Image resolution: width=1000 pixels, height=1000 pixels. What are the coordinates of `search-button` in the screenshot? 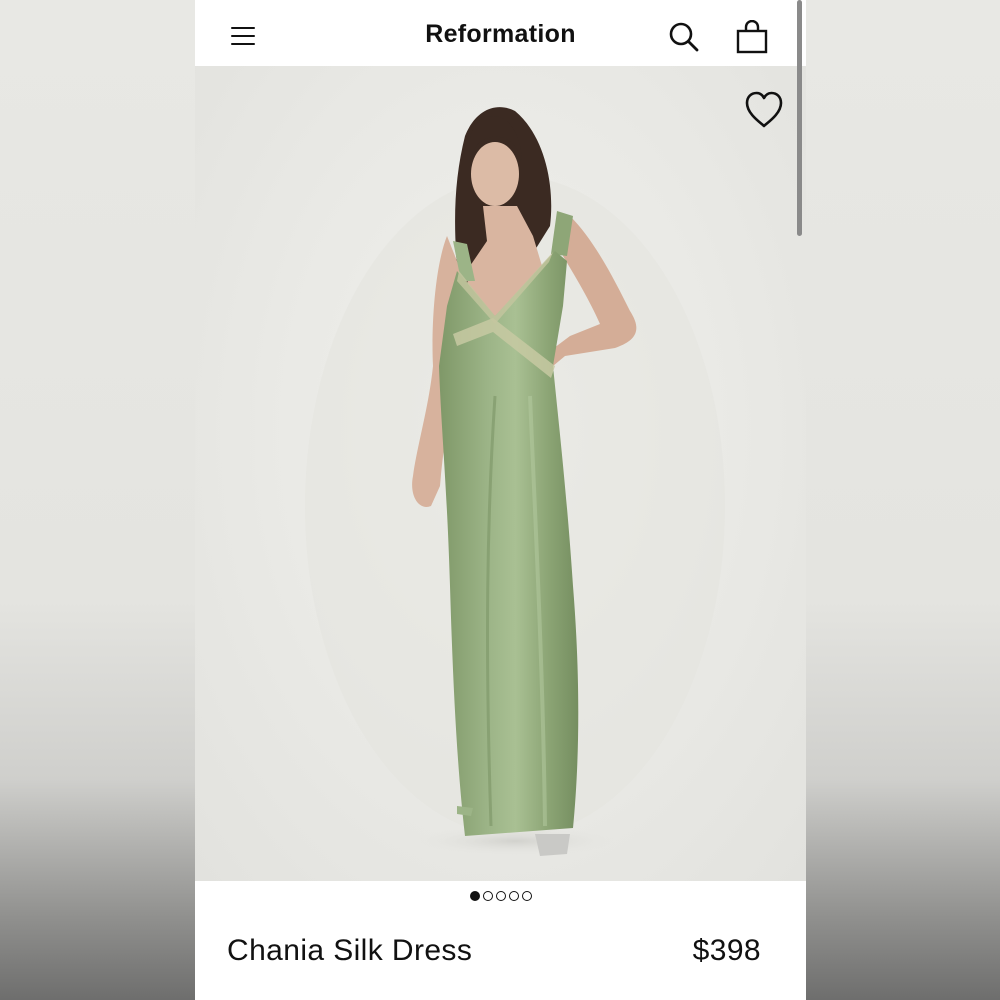 It's located at (684, 37).